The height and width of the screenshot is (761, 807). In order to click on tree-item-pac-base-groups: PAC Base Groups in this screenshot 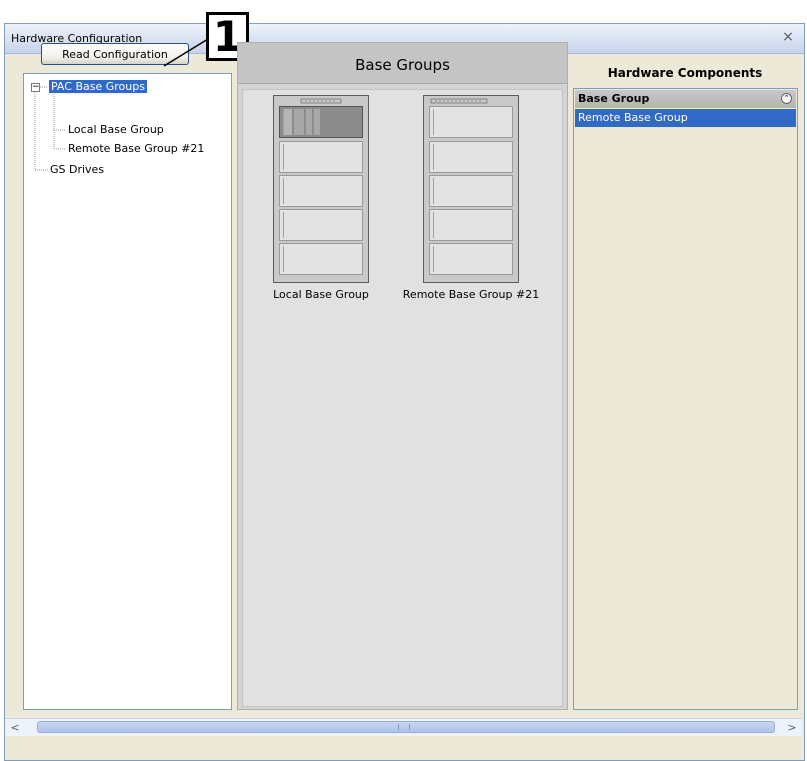, I will do `click(98, 86)`.